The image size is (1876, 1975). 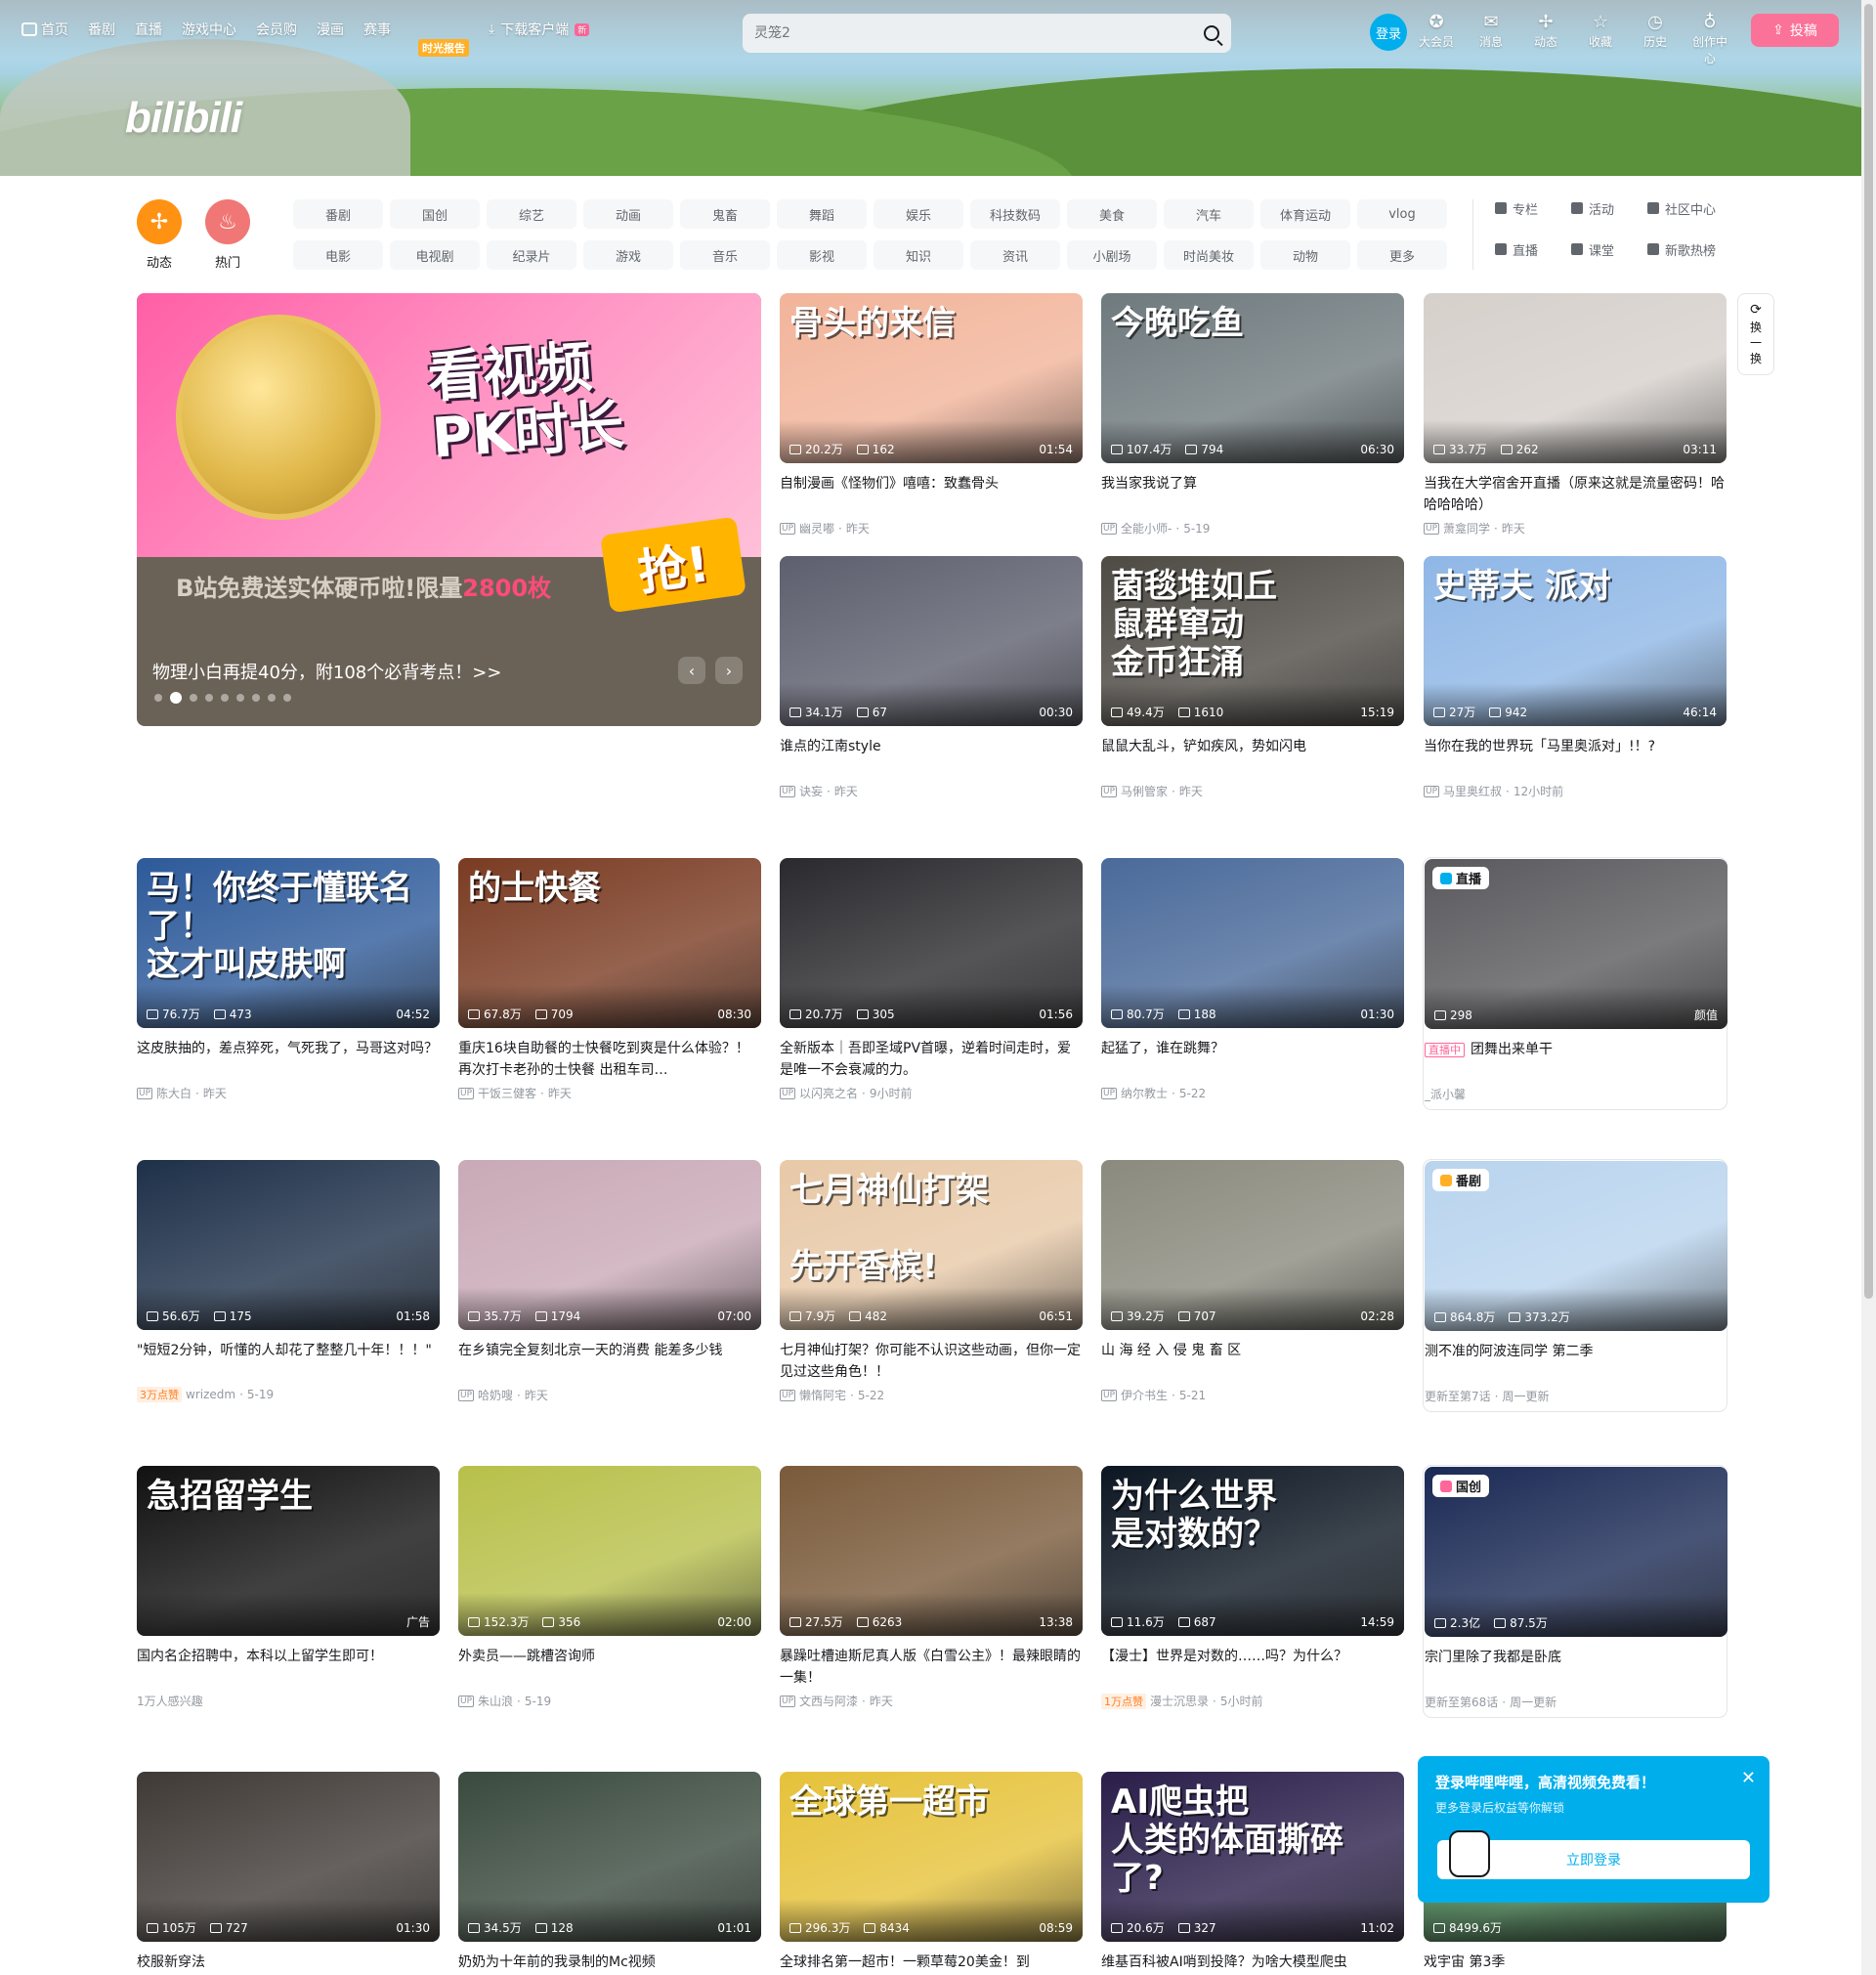 What do you see at coordinates (443, 48) in the screenshot?
I see `promo-tag: 时光报告` at bounding box center [443, 48].